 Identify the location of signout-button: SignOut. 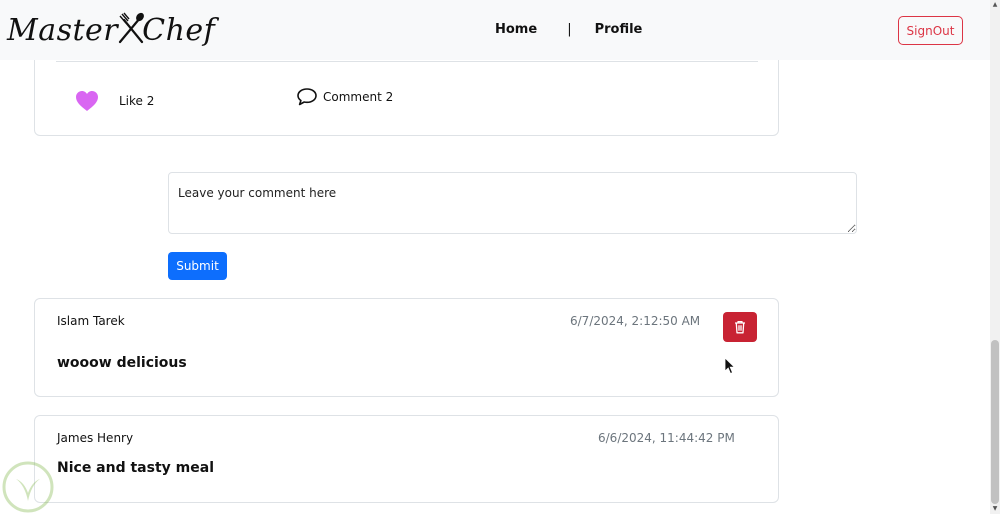
(930, 30).